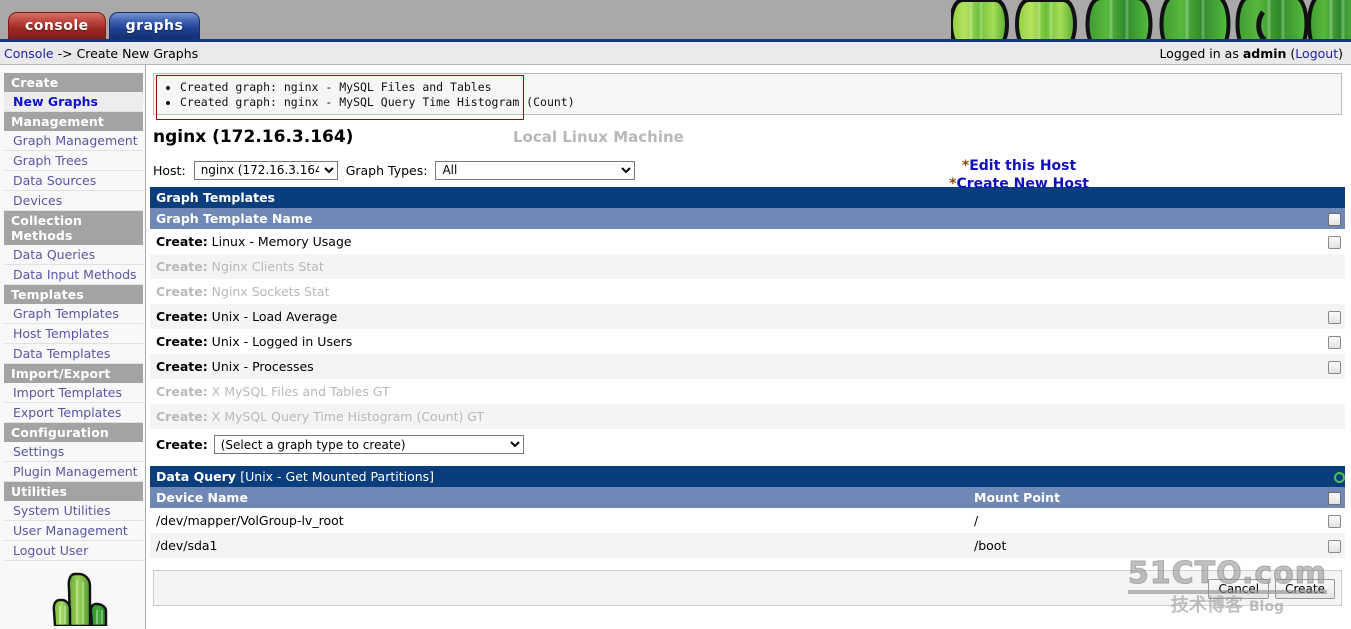 This screenshot has height=629, width=1351. I want to click on table-row: /dev/mapper/VolGroup-lv_root /, so click(747, 520).